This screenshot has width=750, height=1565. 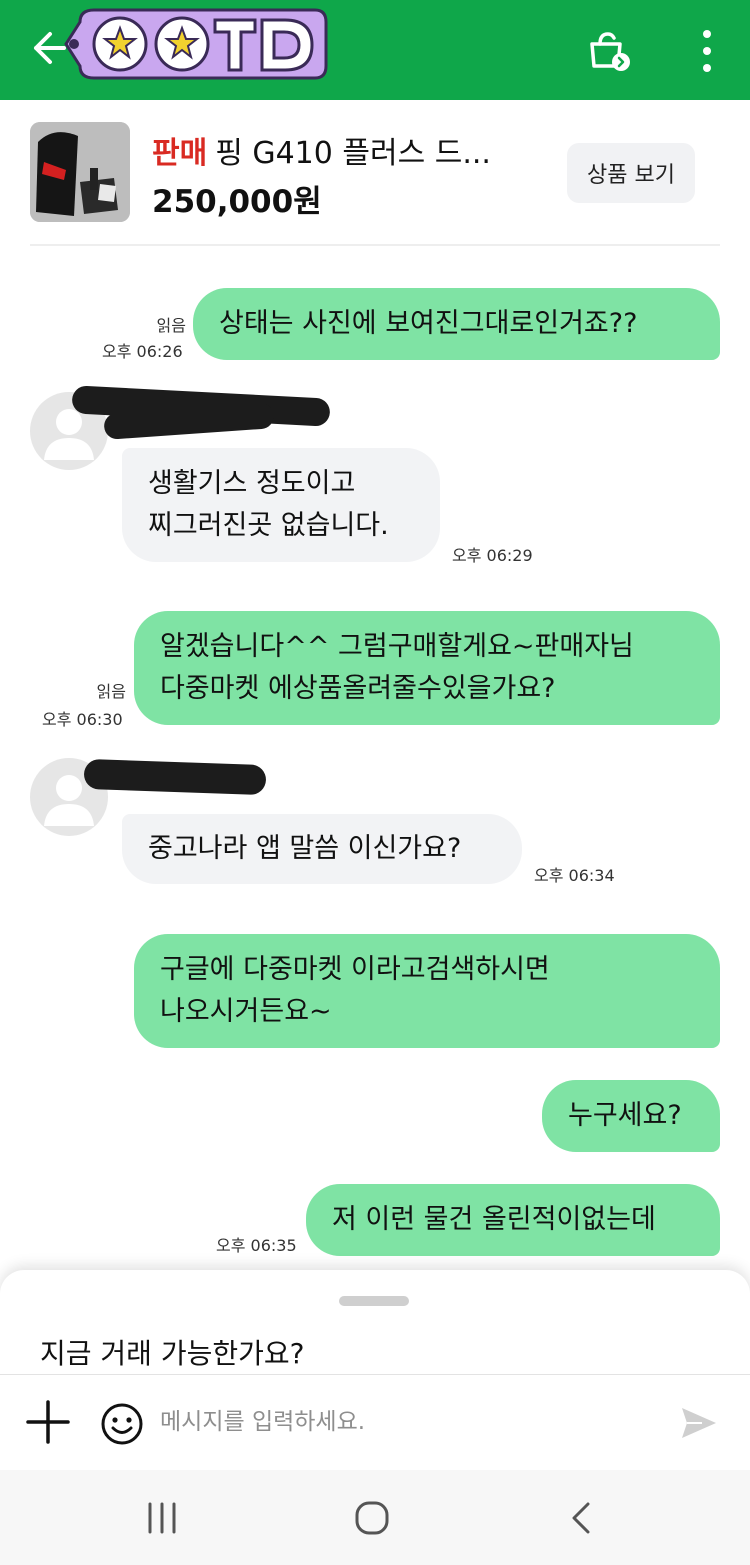 I want to click on sheet-drag-handle, so click(x=374, y=1301).